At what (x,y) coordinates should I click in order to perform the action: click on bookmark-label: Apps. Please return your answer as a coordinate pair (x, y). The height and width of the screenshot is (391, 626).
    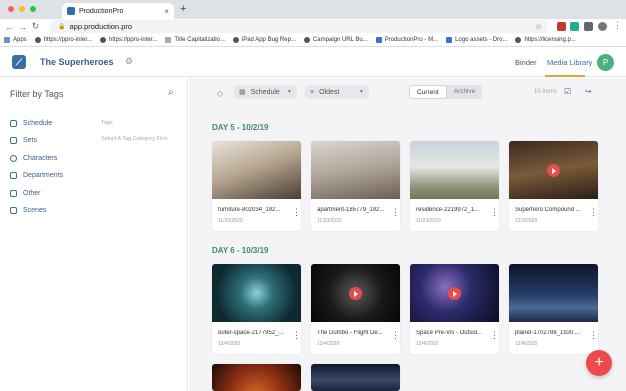
    Looking at the image, I should click on (20, 40).